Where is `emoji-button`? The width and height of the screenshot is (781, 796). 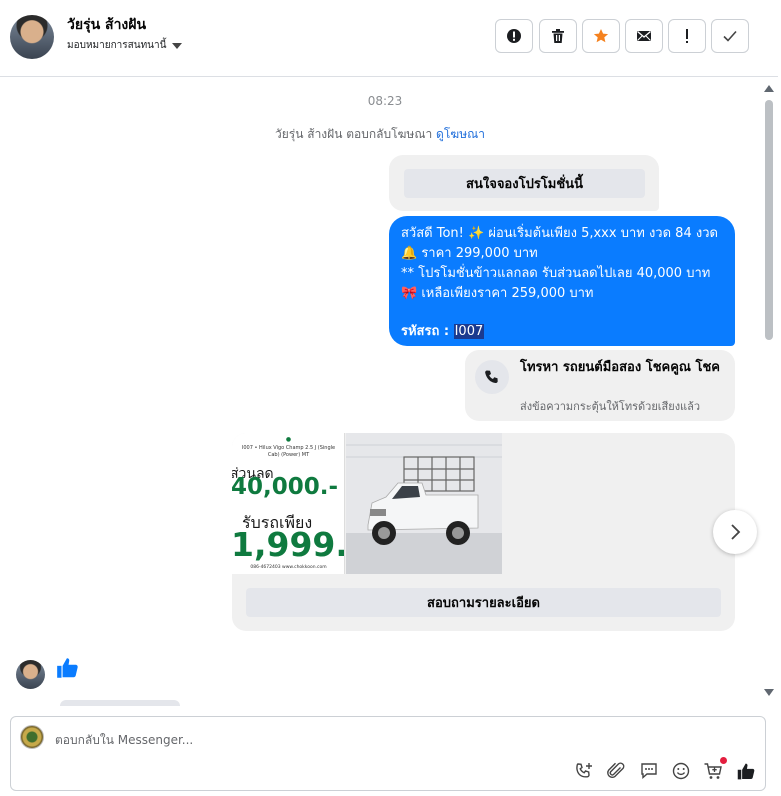 emoji-button is located at coordinates (681, 771).